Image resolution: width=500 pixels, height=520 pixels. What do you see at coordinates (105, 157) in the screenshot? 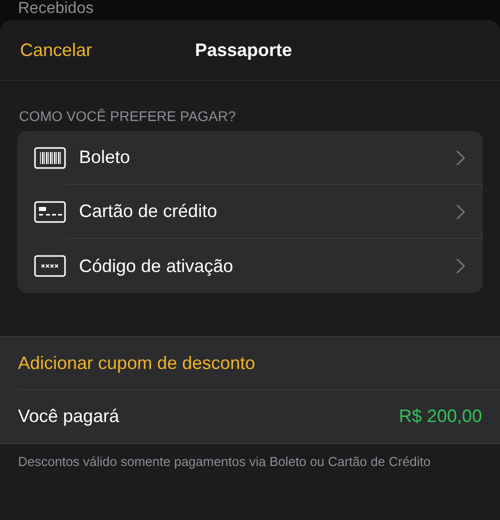
I see `payment-method-label: Boleto` at bounding box center [105, 157].